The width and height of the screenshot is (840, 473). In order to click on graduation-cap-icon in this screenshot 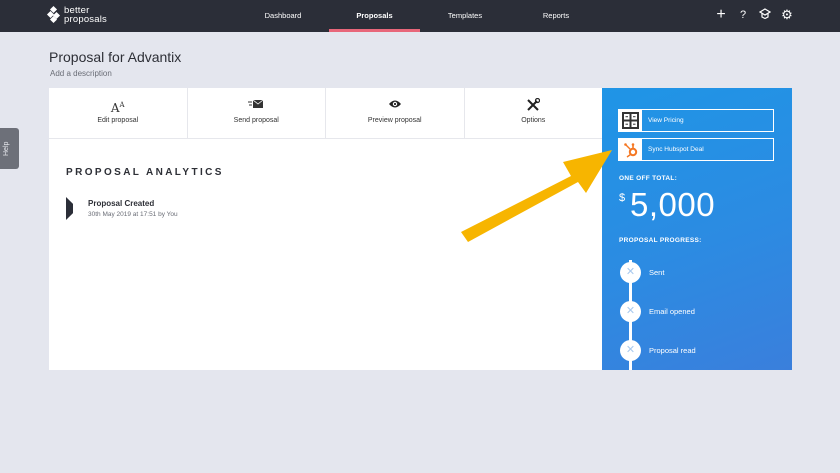, I will do `click(765, 15)`.